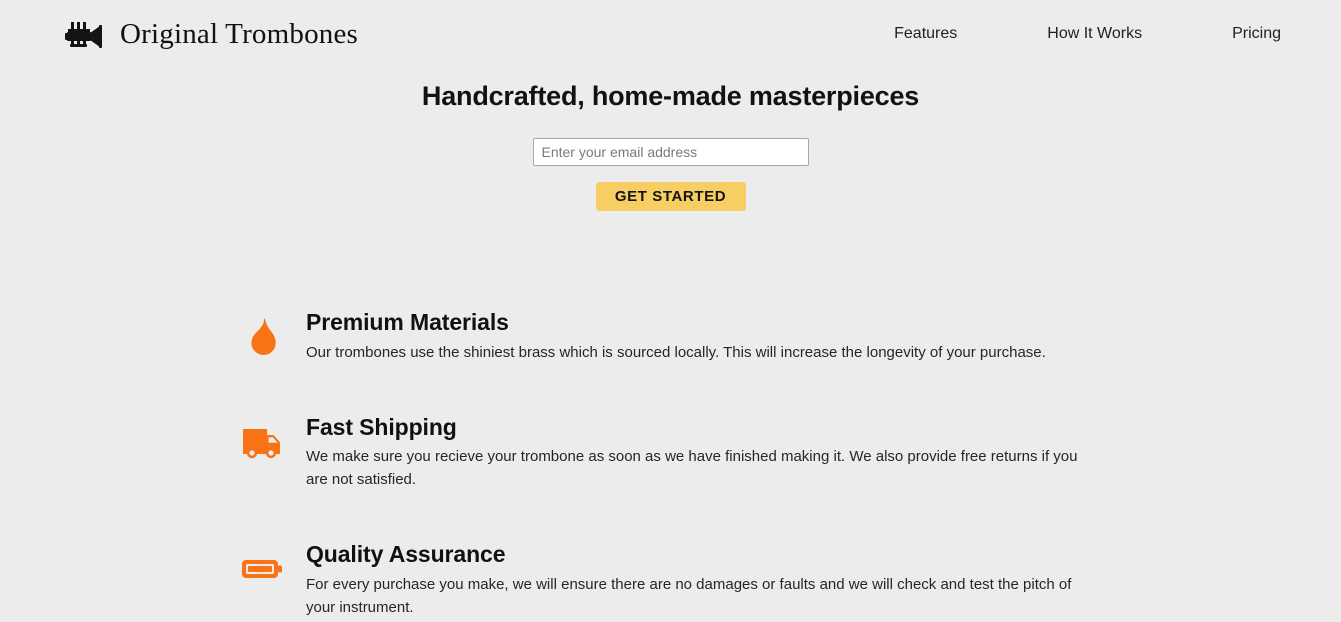  Describe the element at coordinates (406, 554) in the screenshot. I see `feature-title: Quality Assurance` at that location.